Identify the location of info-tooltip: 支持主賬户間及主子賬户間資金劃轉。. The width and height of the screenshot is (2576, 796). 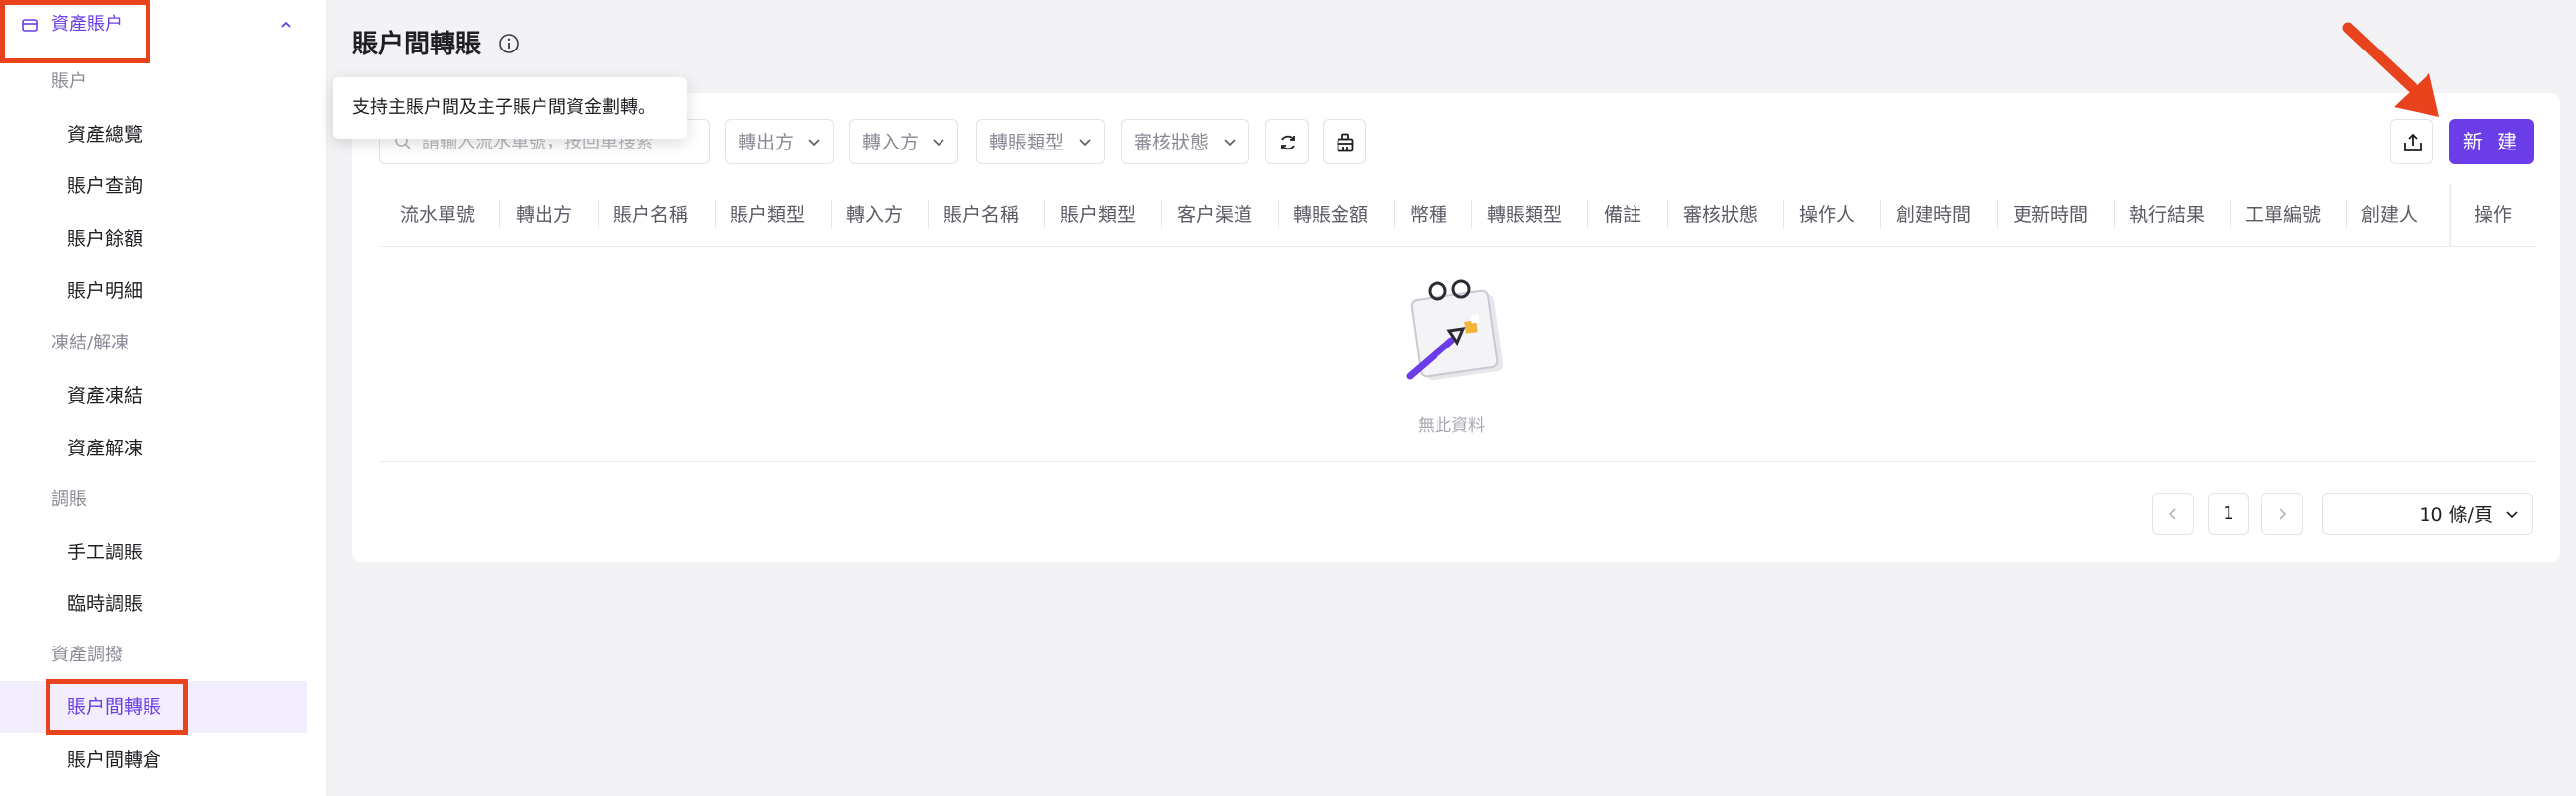
(510, 108).